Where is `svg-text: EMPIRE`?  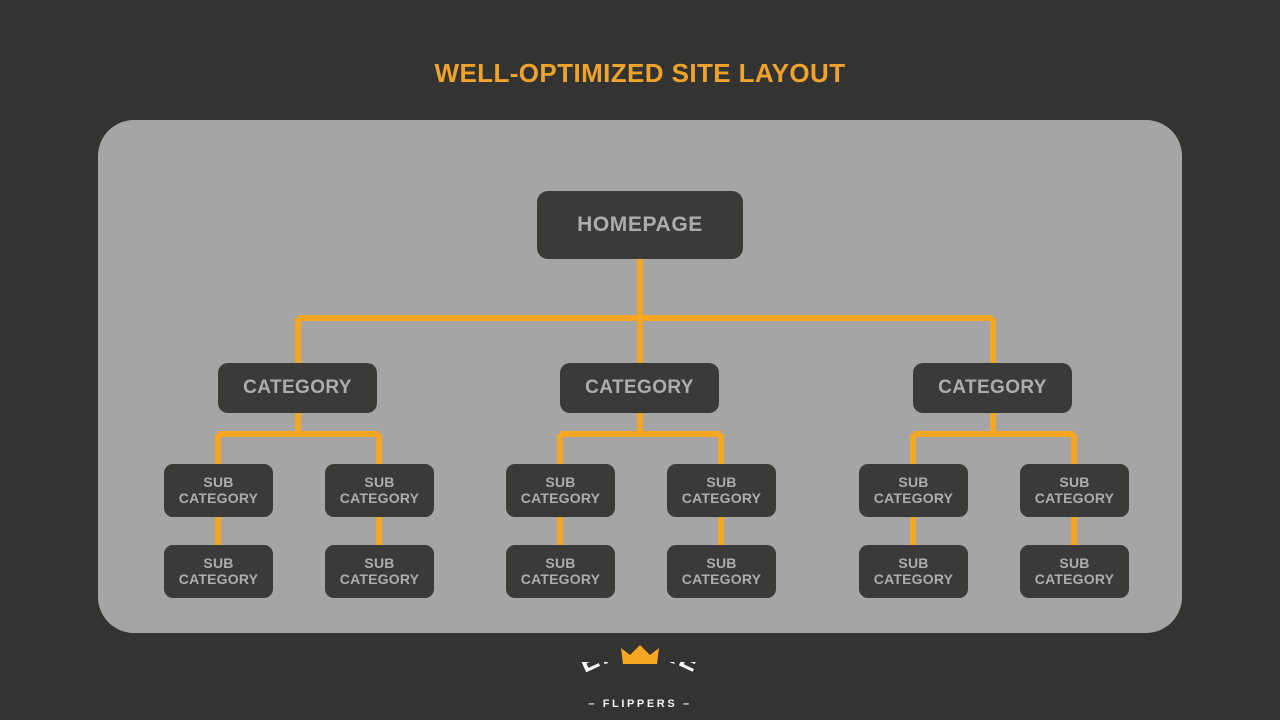
svg-text: EMPIRE is located at coordinates (639, 670).